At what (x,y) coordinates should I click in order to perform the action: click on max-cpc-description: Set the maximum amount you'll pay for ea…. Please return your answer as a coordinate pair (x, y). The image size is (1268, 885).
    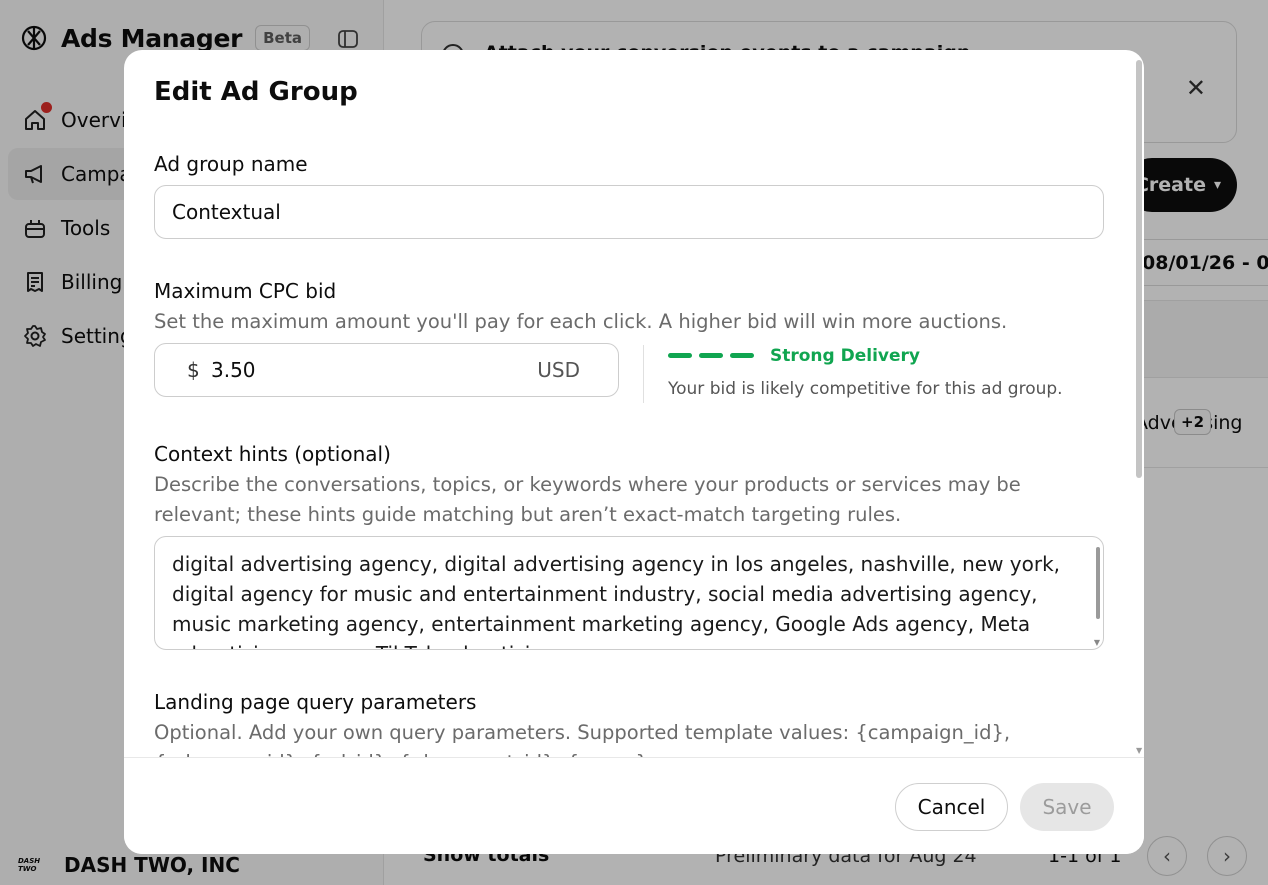
    Looking at the image, I should click on (581, 321).